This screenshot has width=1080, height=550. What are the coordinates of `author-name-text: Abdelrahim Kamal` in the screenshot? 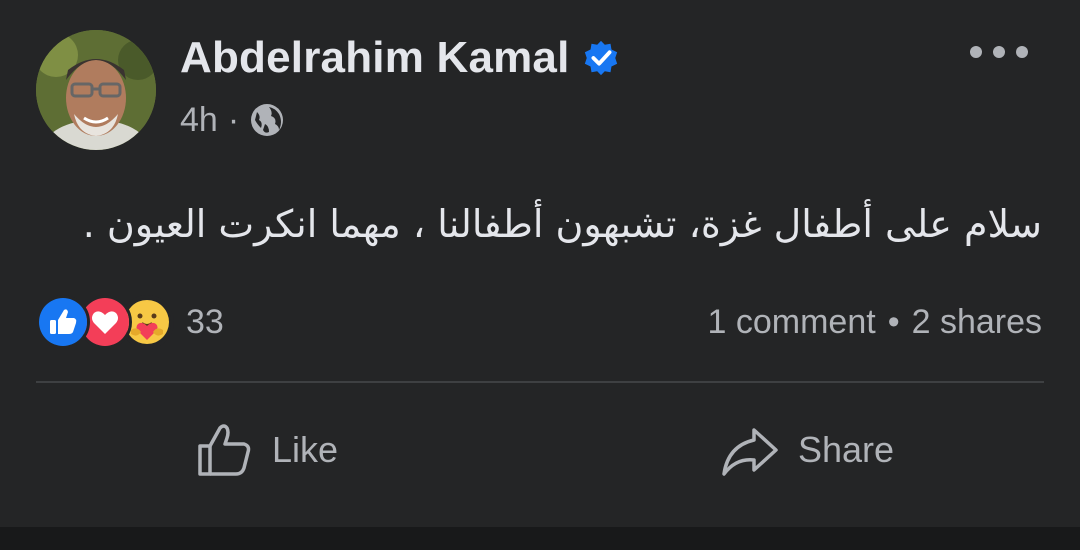 It's located at (375, 58).